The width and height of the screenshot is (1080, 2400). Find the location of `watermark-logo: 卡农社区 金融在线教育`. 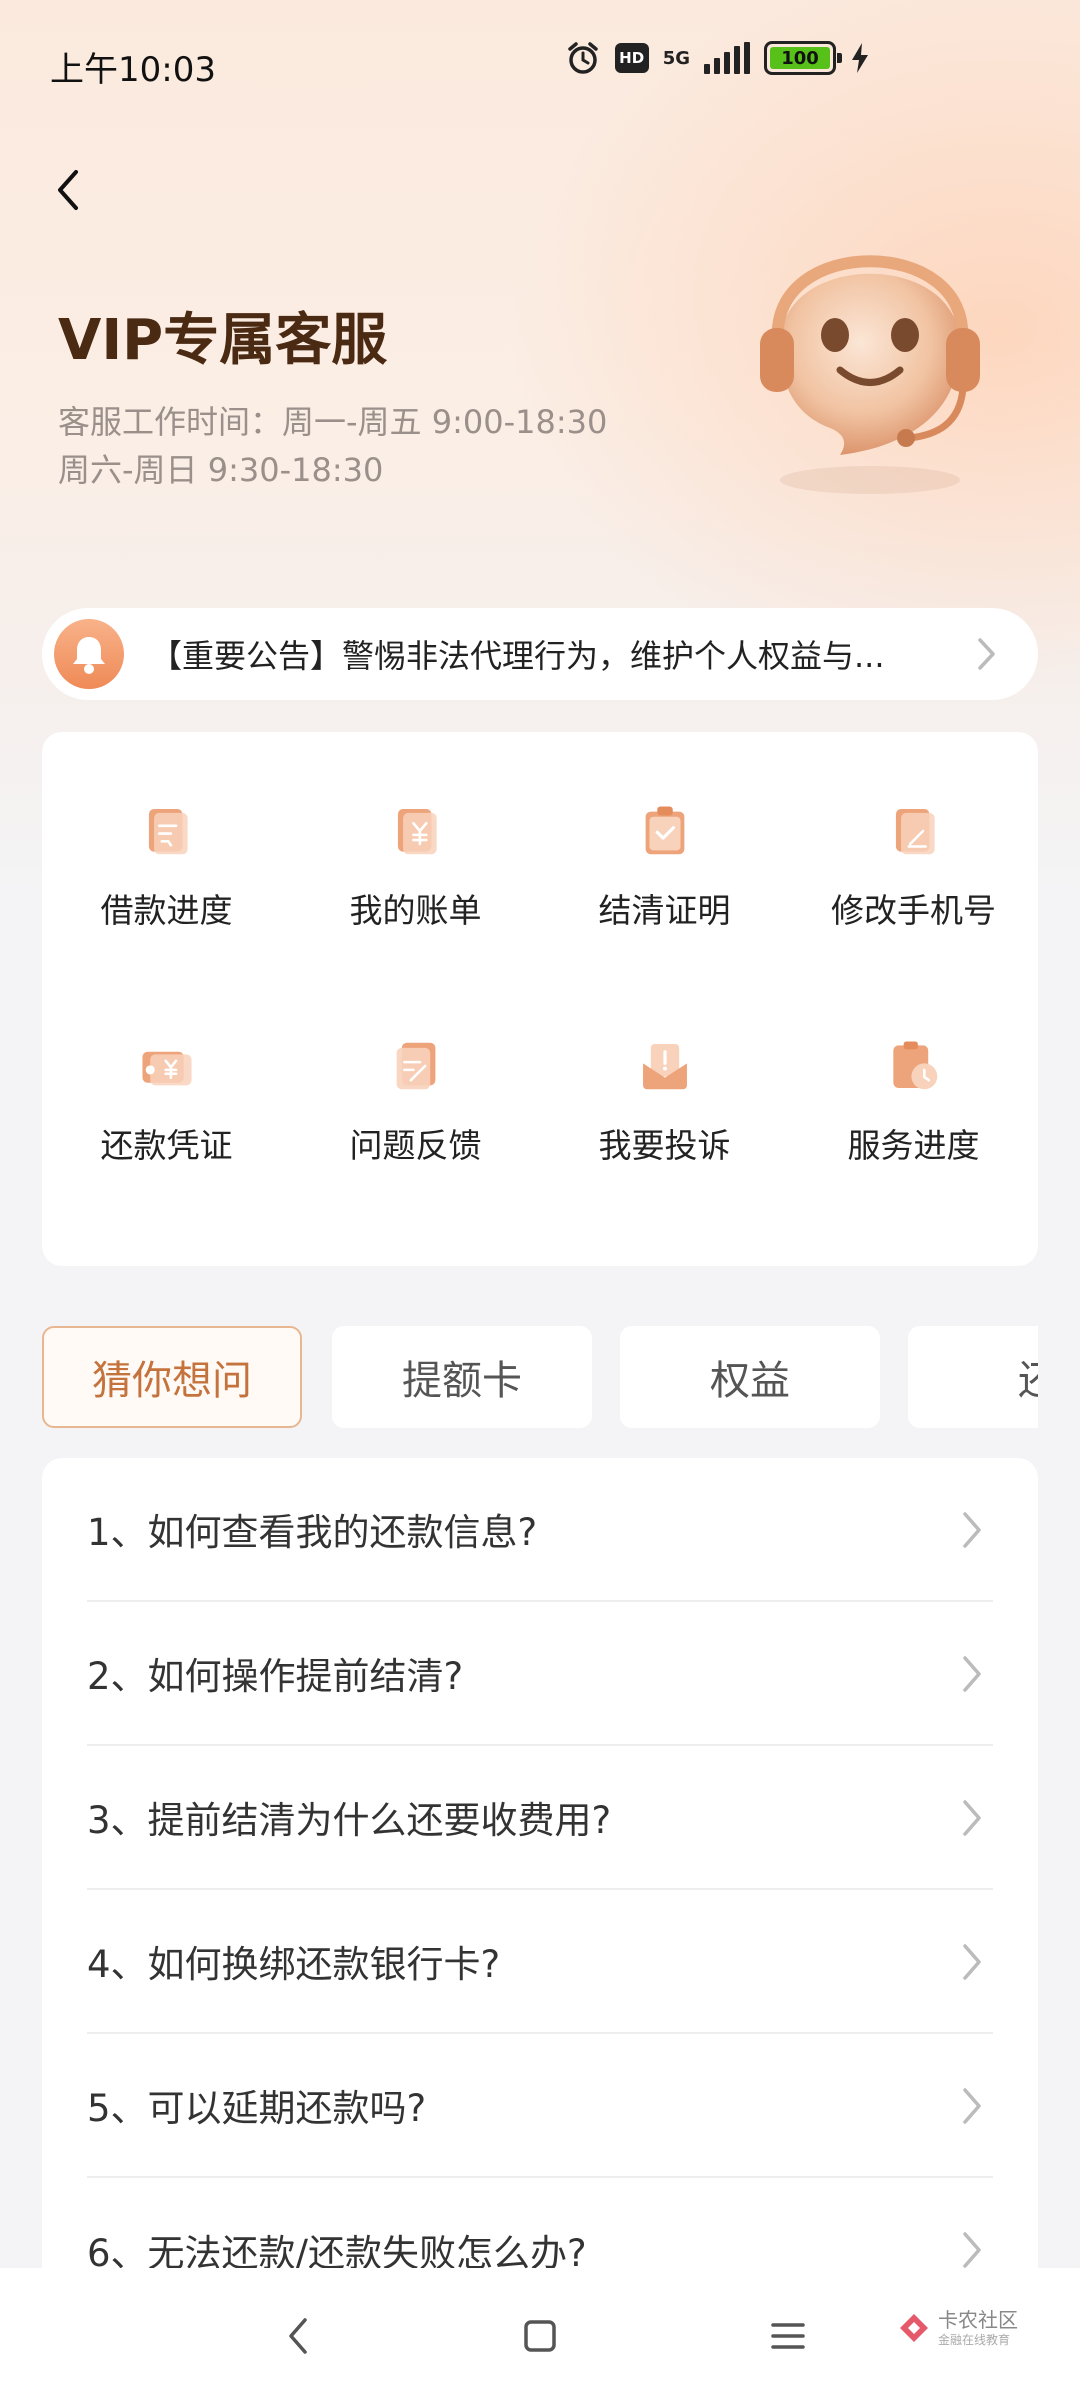

watermark-logo: 卡农社区 金融在线教育 is located at coordinates (957, 2328).